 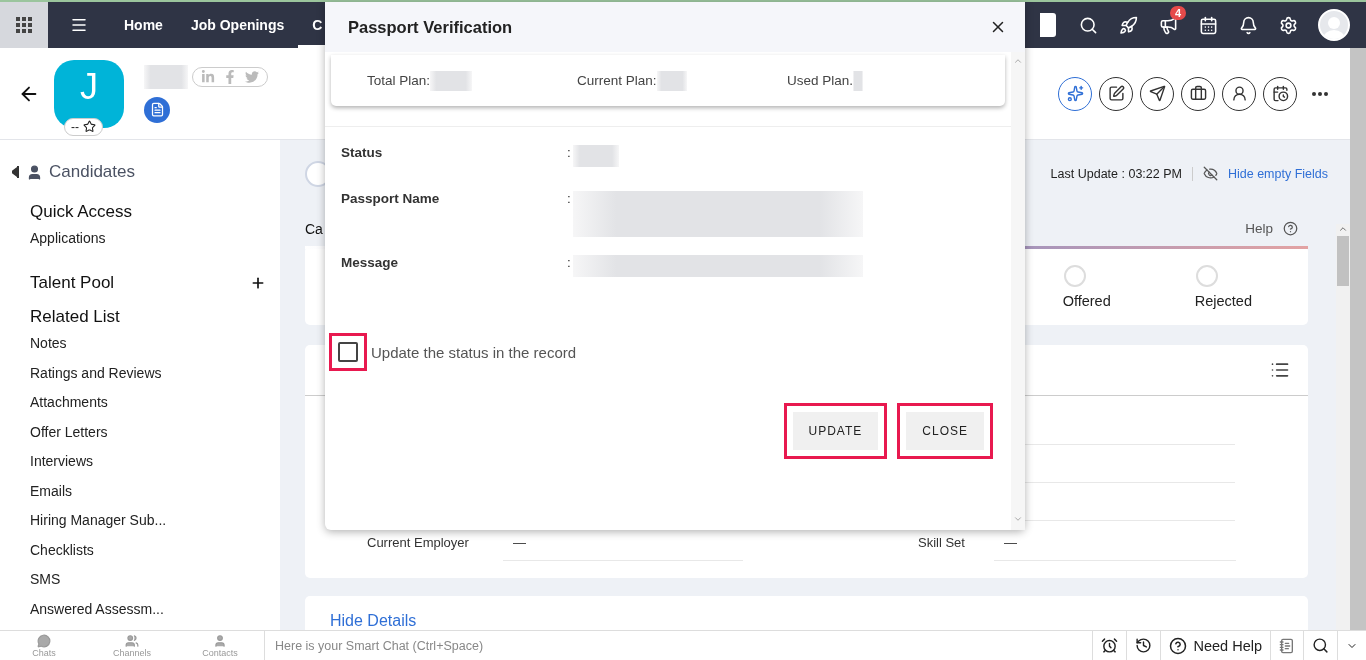 I want to click on stage-label: Rejected, so click(x=1223, y=301).